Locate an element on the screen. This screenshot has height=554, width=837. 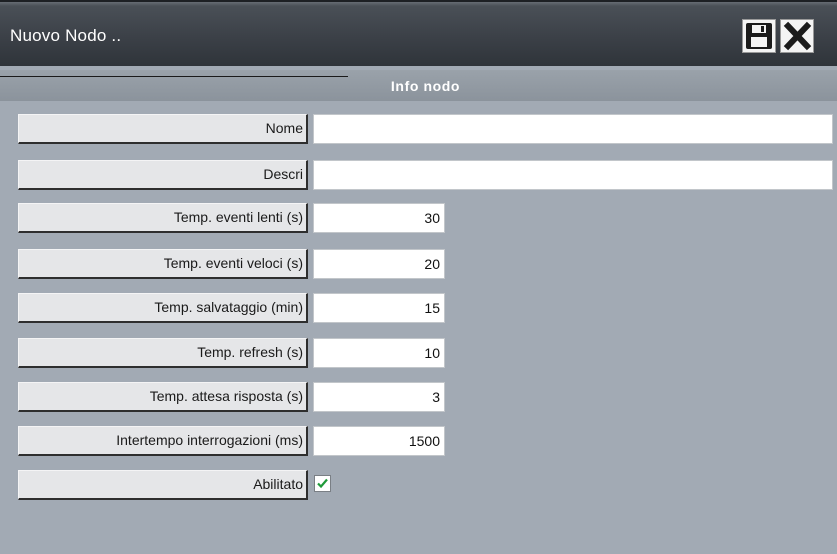
temp-attesa-risposta-input is located at coordinates (379, 397).